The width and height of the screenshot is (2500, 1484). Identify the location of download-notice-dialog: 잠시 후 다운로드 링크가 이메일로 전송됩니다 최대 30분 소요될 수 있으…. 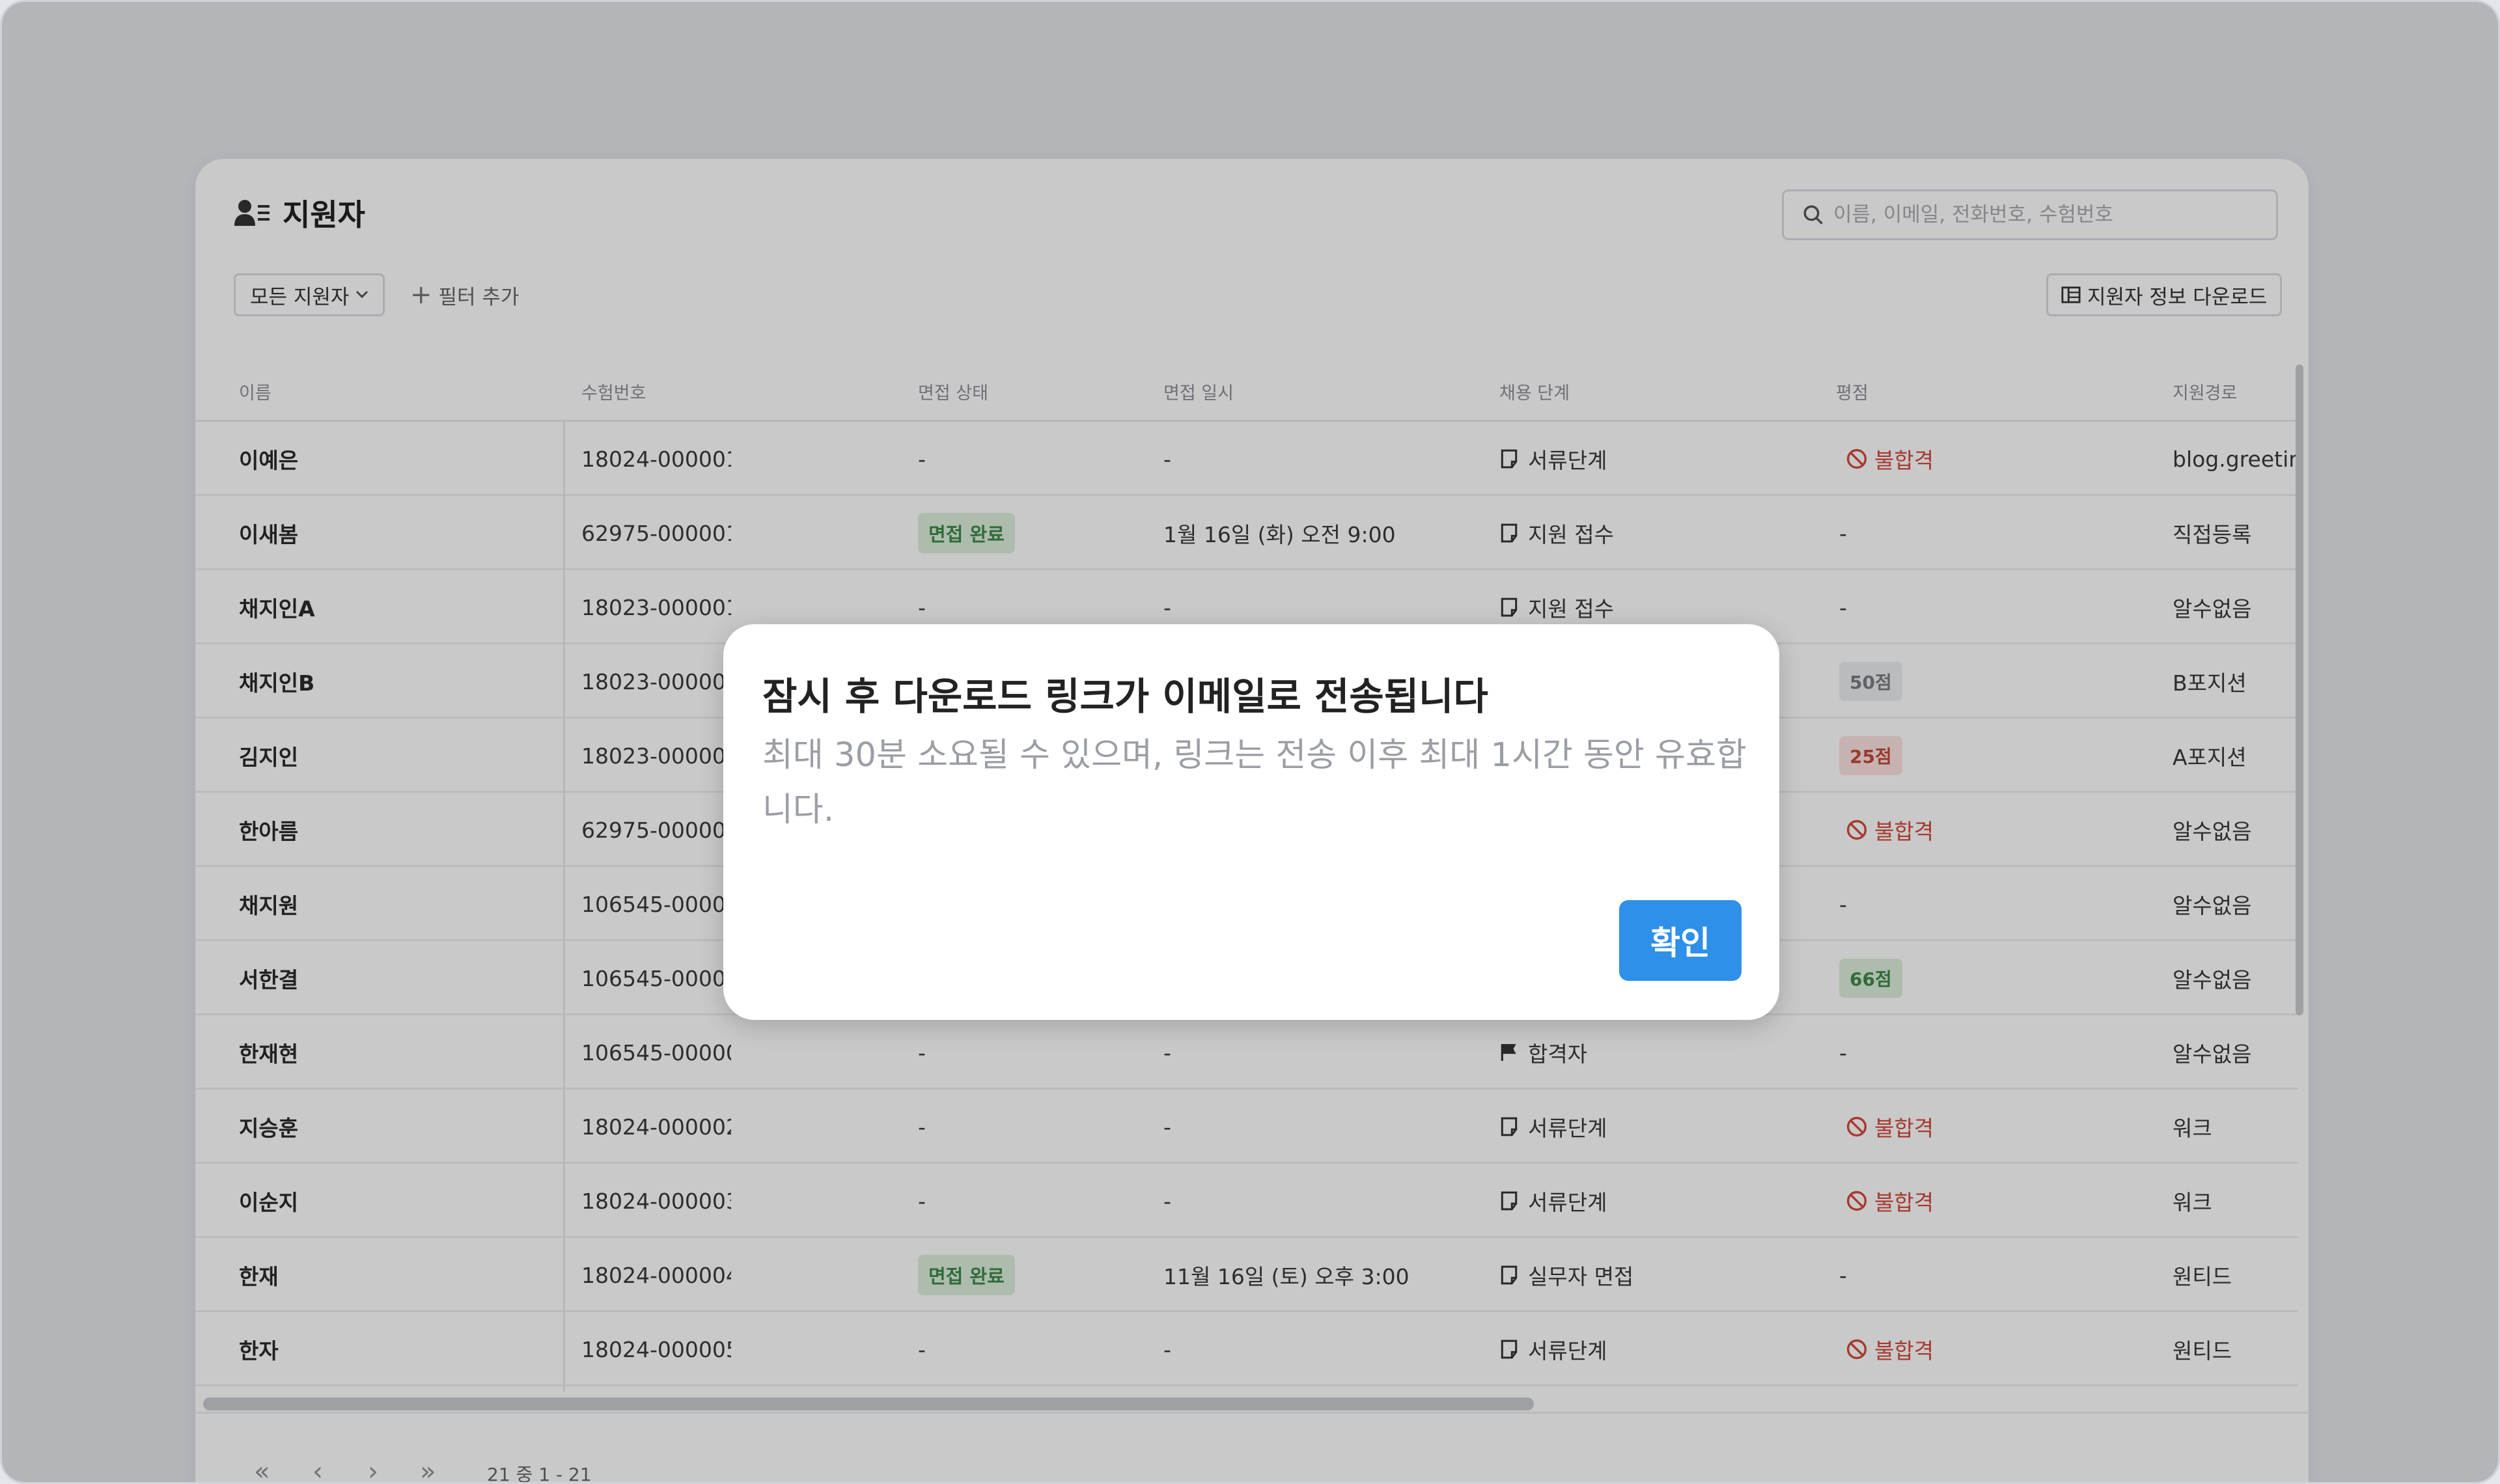
(1251, 822).